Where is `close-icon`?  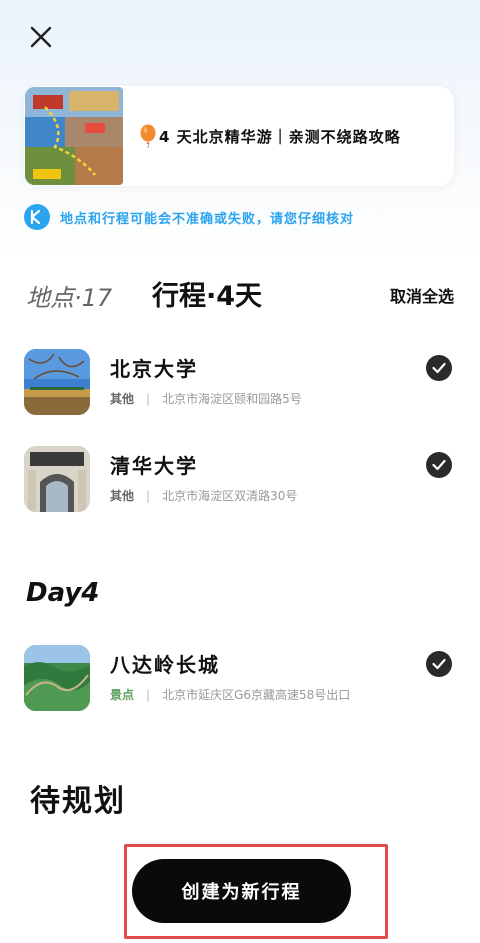 close-icon is located at coordinates (41, 37).